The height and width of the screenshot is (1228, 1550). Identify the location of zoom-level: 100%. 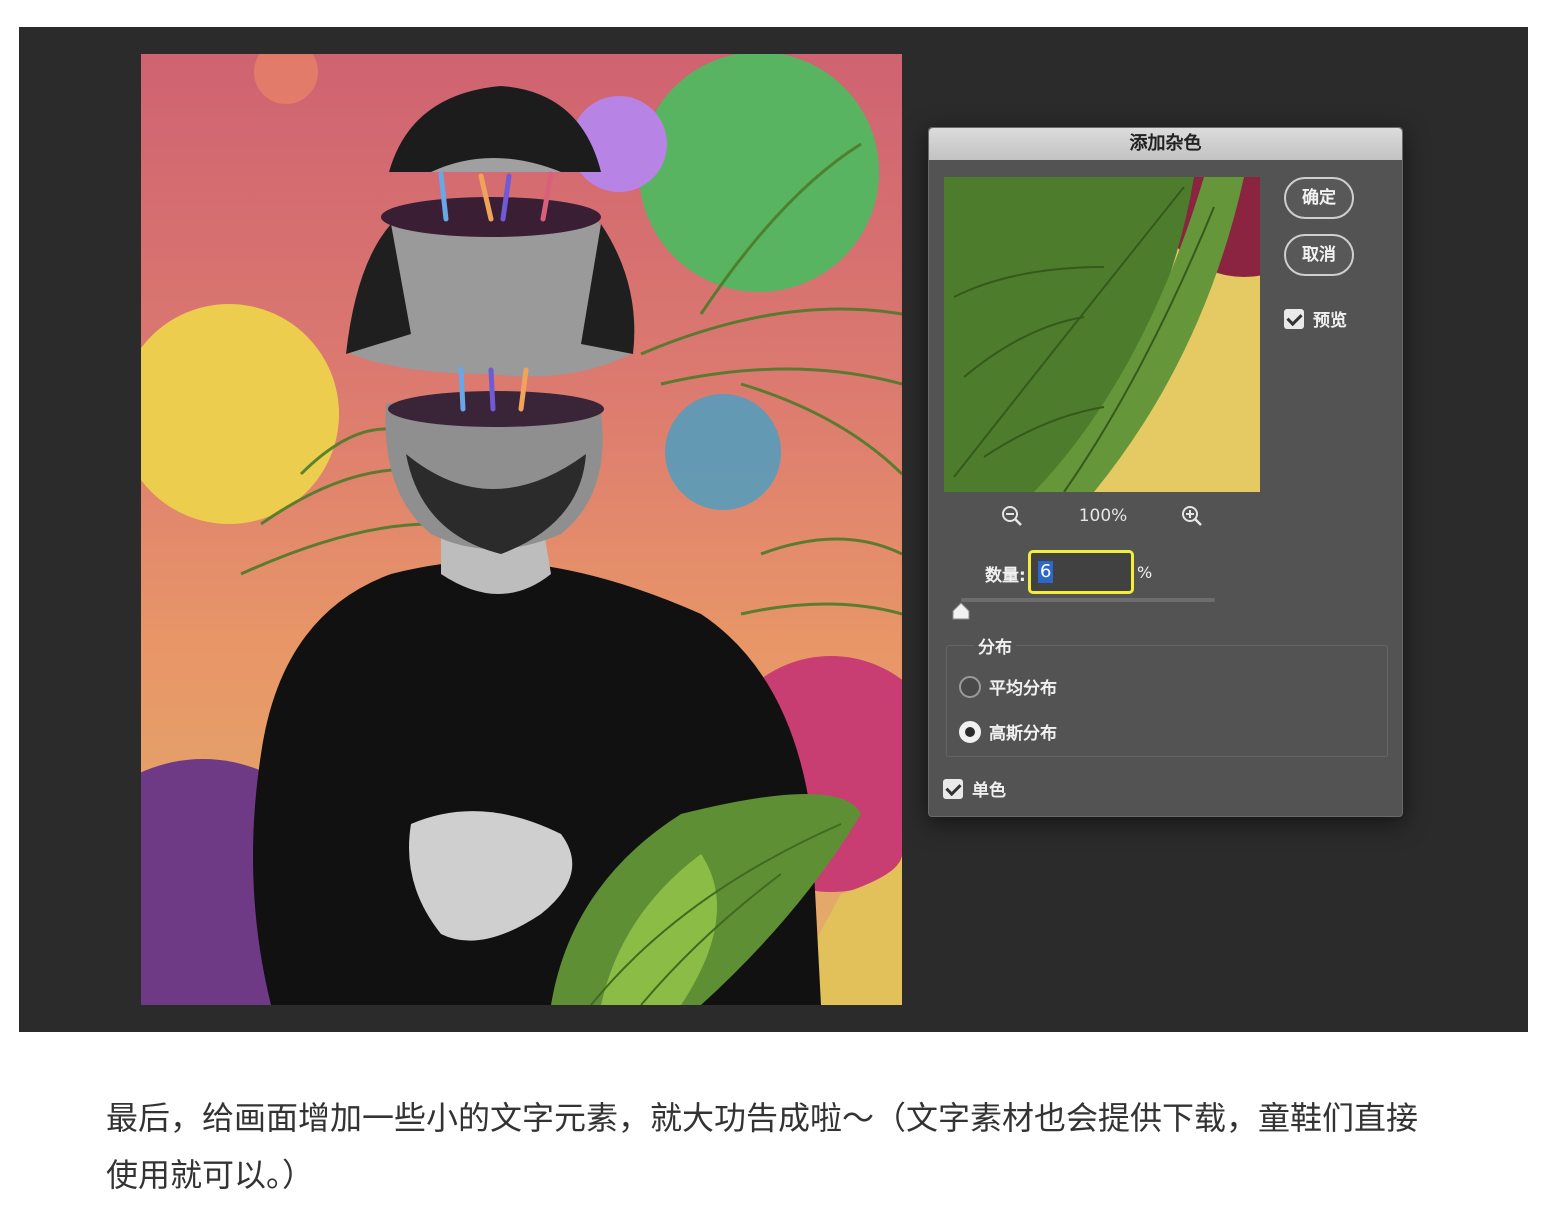
(1103, 516).